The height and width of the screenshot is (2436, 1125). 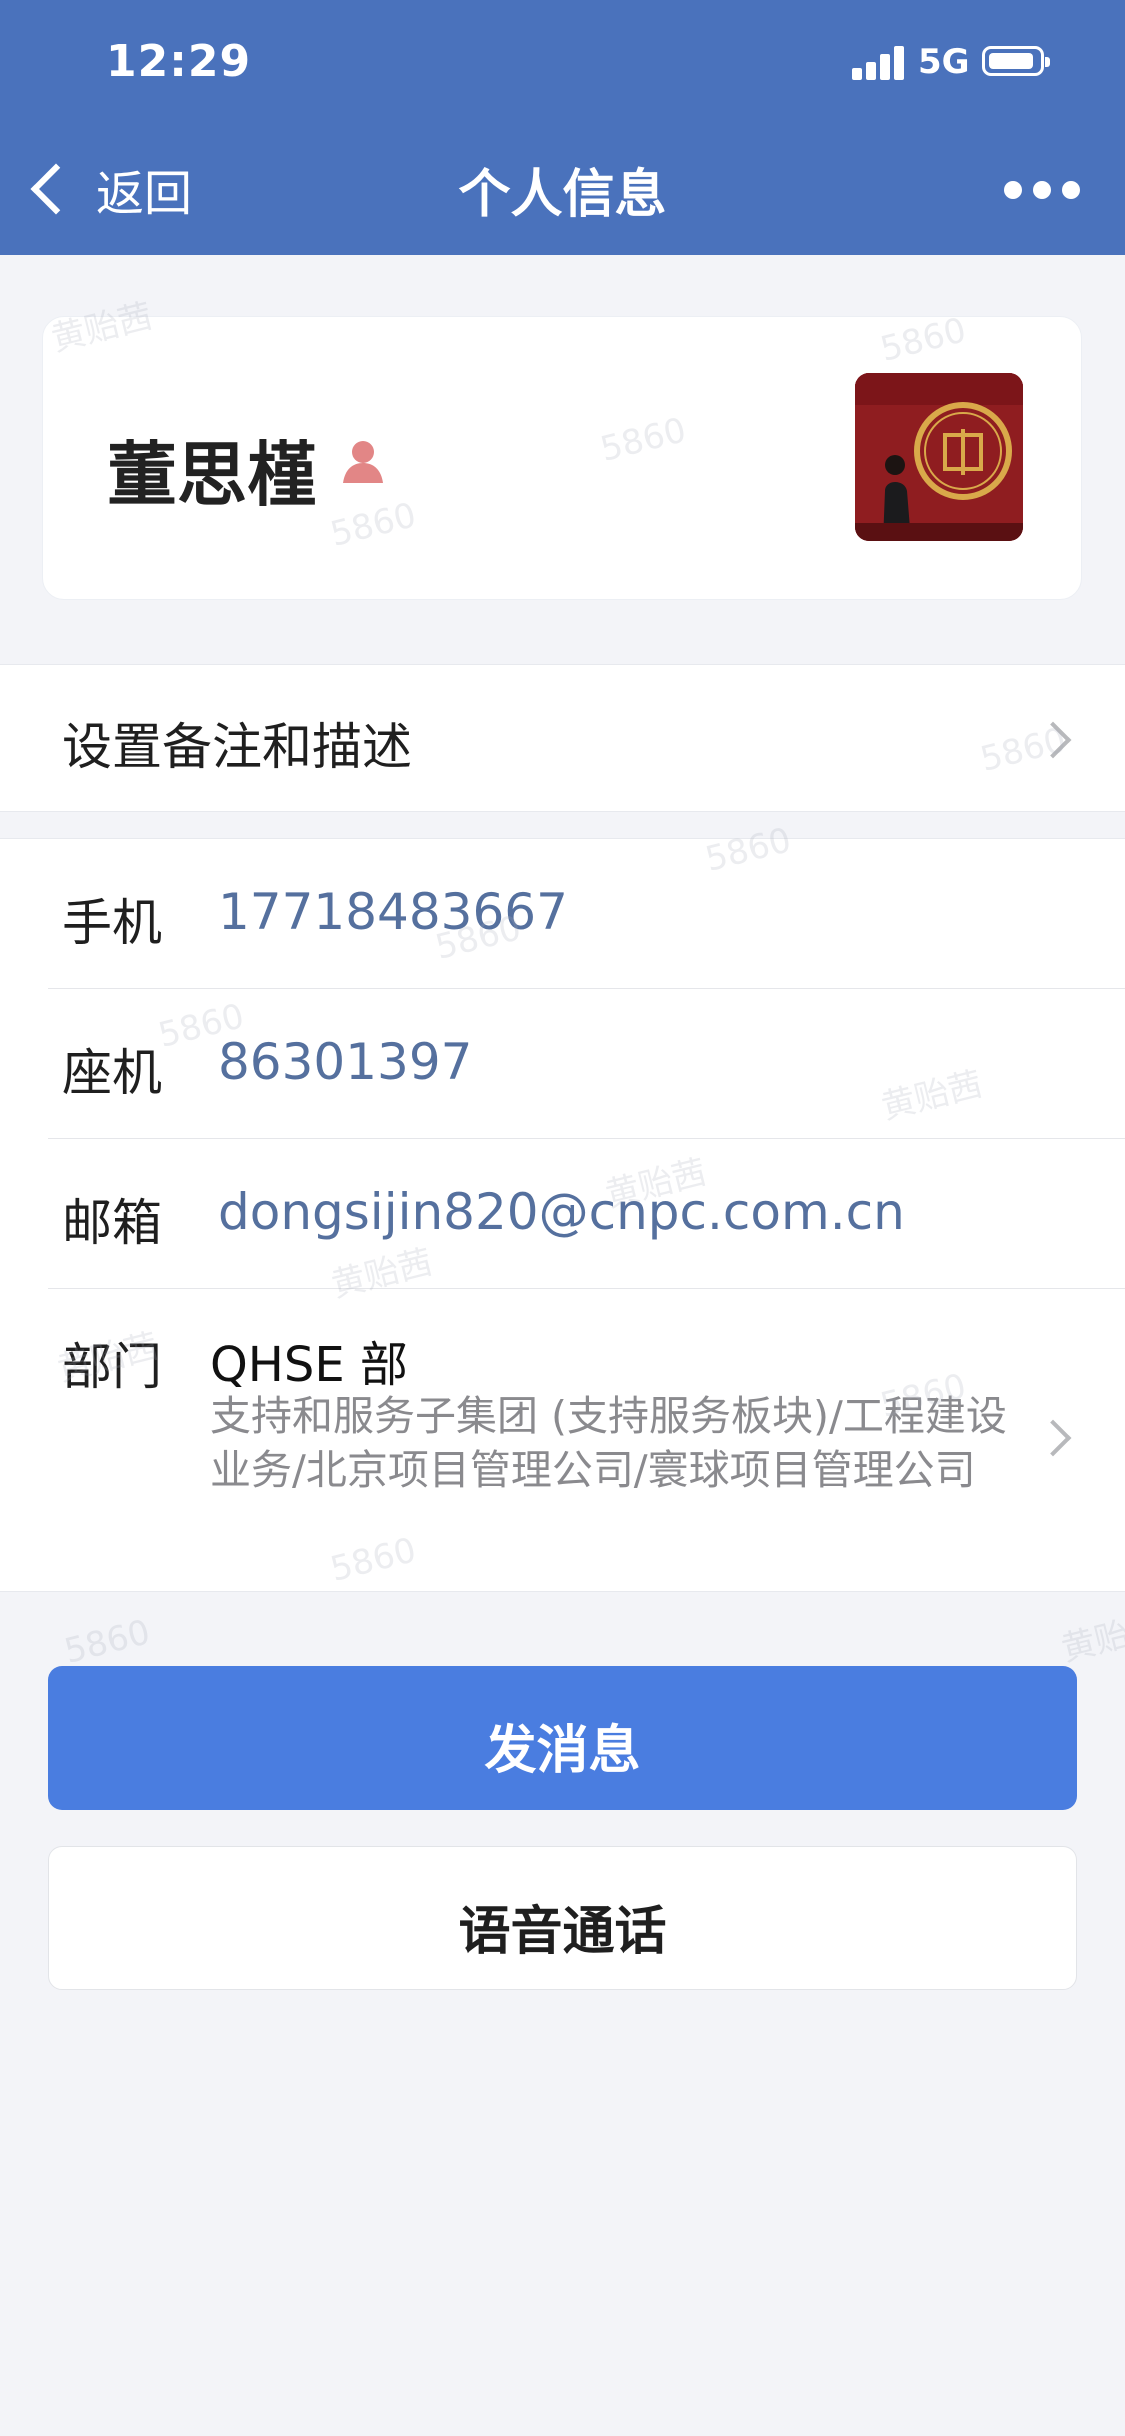 I want to click on profile-card: 董思槿, so click(x=562, y=458).